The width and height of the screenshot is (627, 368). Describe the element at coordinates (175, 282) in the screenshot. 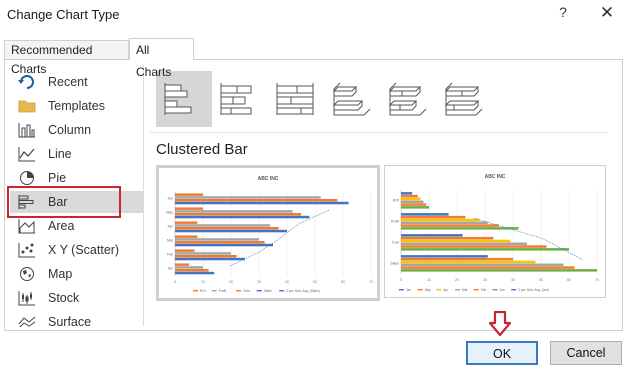

I see `x-tick-label: 0` at that location.